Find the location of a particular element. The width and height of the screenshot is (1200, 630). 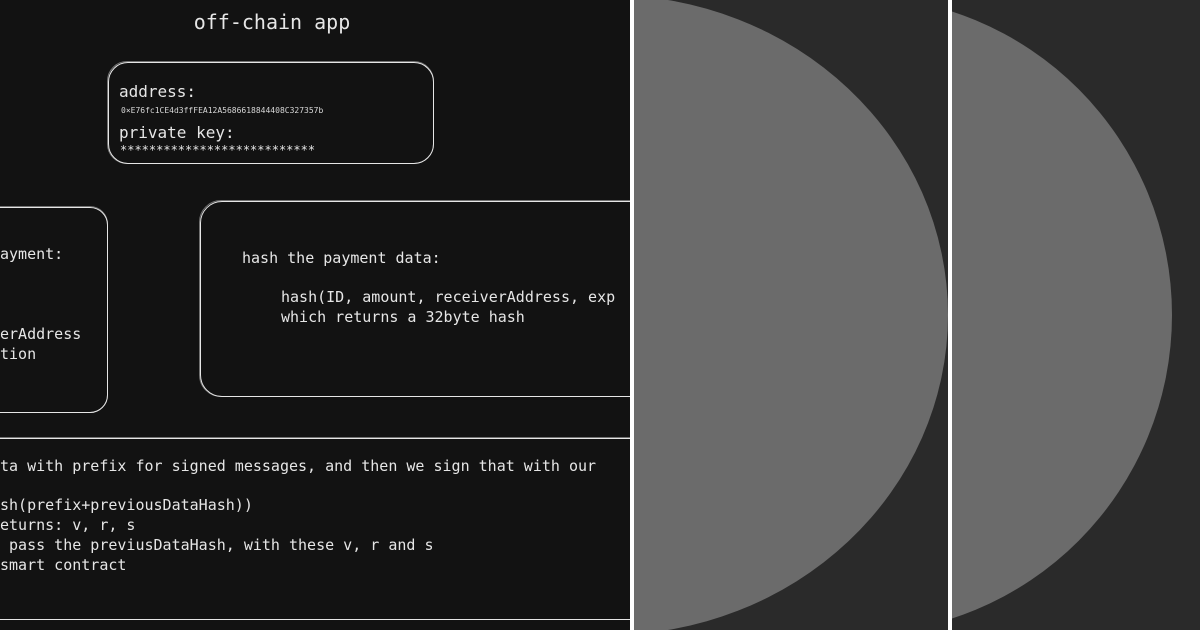

payment-heading: ayment: is located at coordinates (32, 254).